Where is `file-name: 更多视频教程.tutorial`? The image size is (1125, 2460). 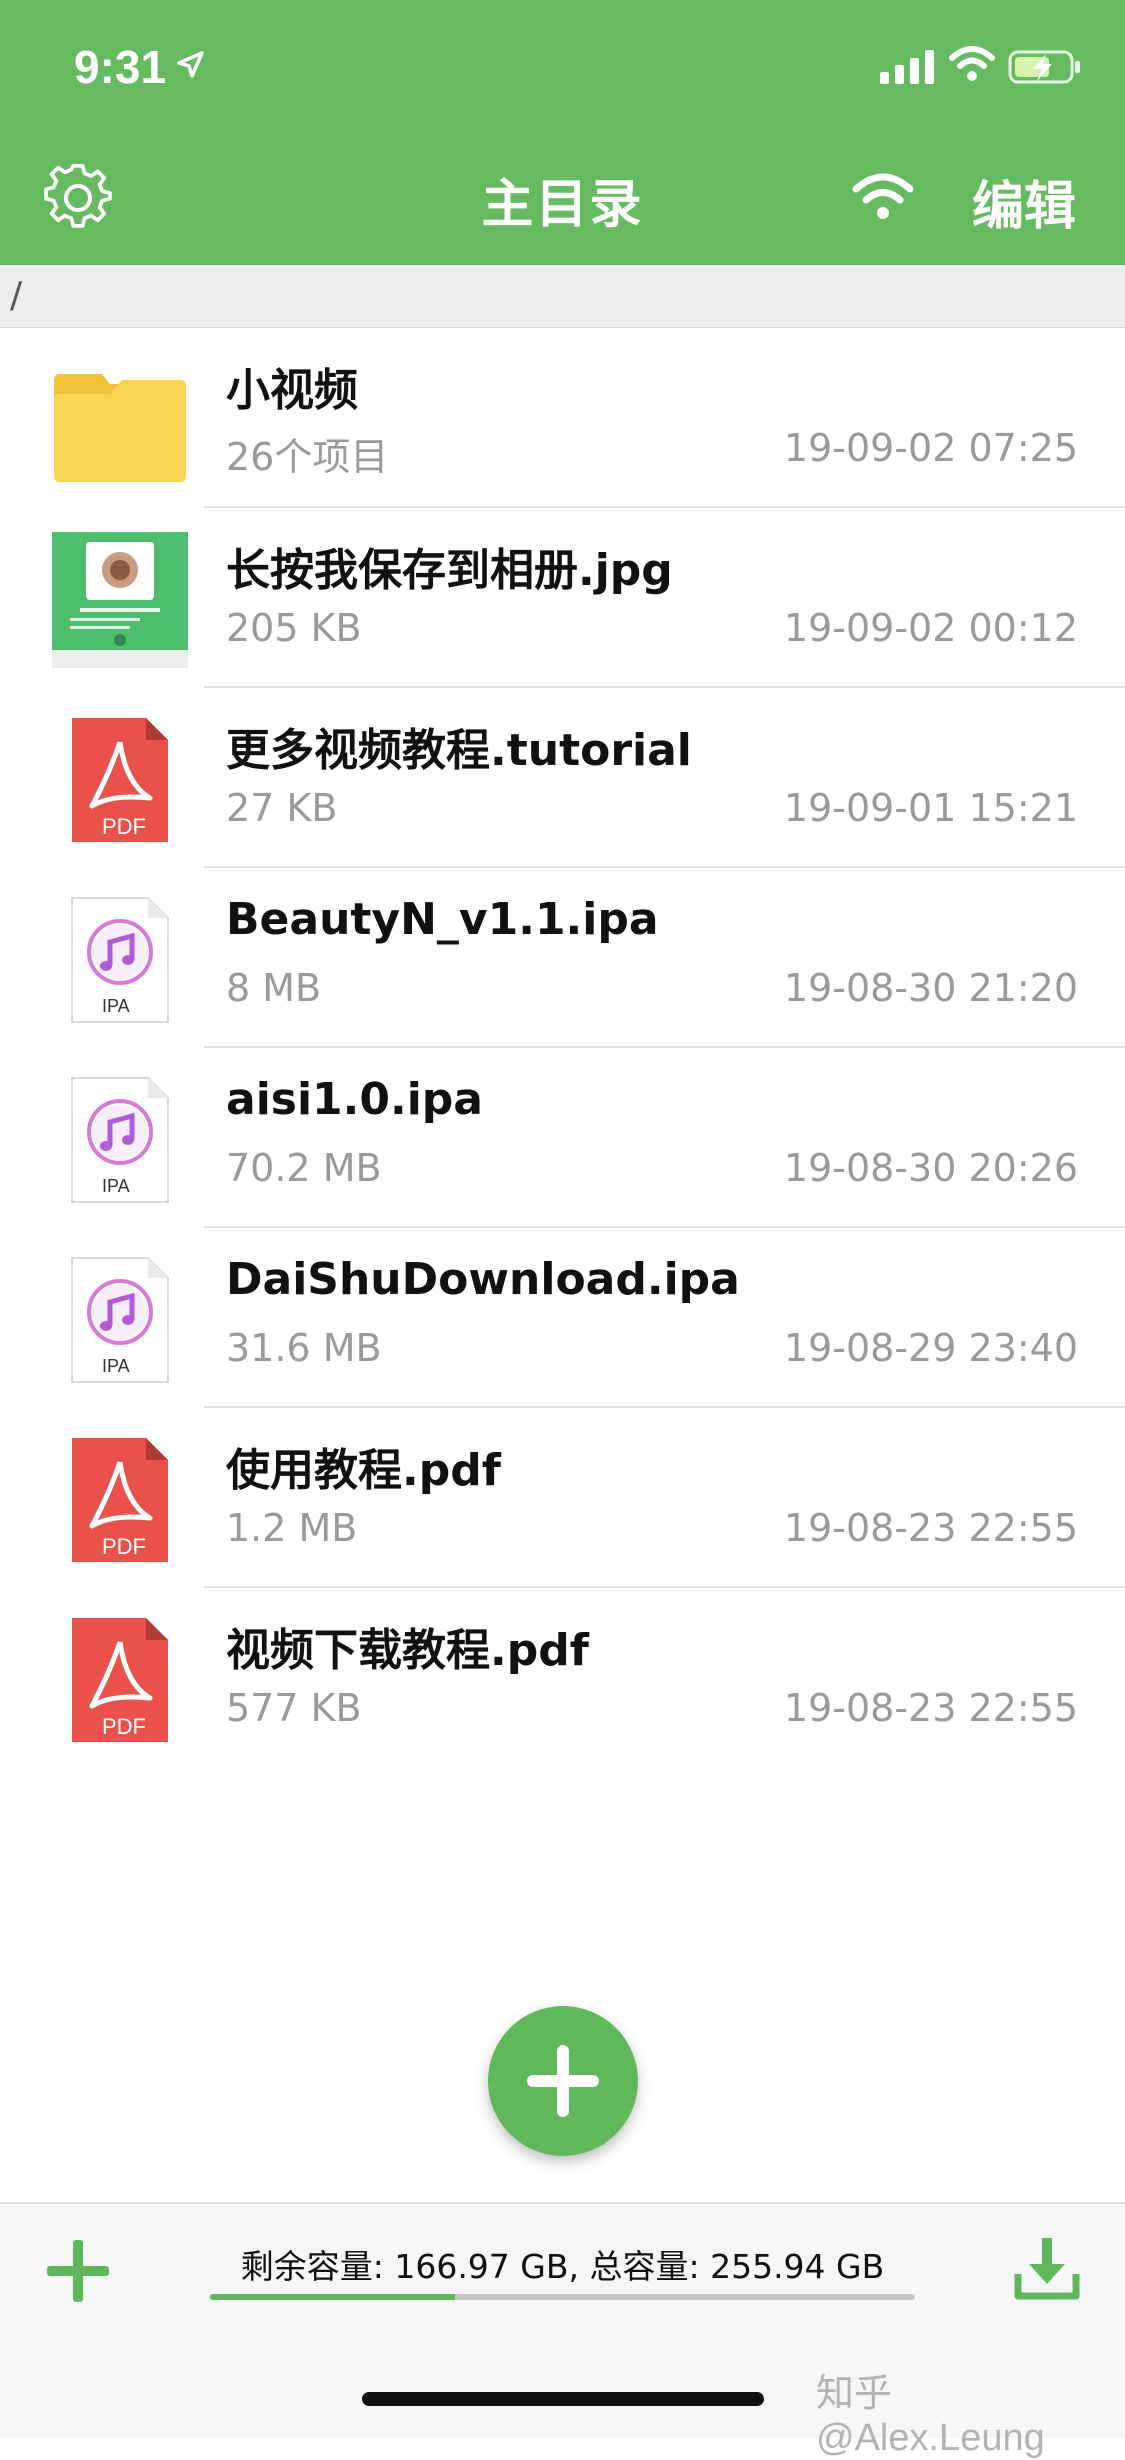 file-name: 更多视频教程.tutorial is located at coordinates (459, 750).